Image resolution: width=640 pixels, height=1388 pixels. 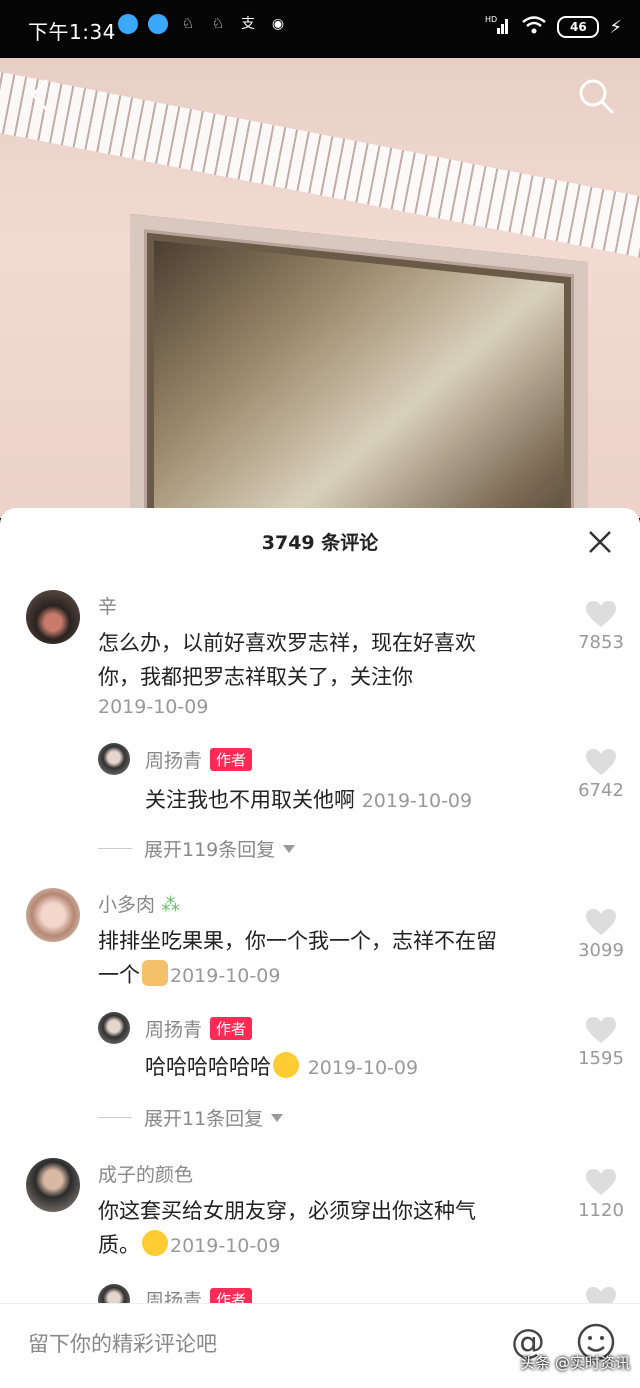 What do you see at coordinates (320, 543) in the screenshot?
I see `comment-count-title: 3749 条评论` at bounding box center [320, 543].